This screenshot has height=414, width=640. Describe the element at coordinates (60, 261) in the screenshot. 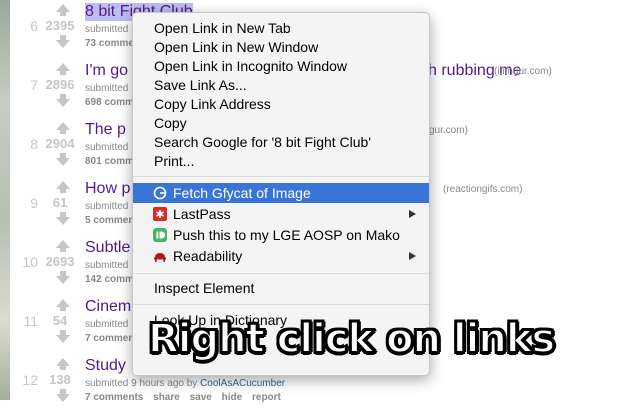

I see `post-score: 2693` at that location.